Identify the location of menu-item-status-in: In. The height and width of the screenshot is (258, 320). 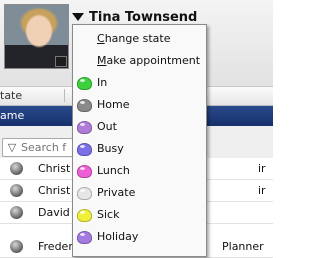
(139, 83).